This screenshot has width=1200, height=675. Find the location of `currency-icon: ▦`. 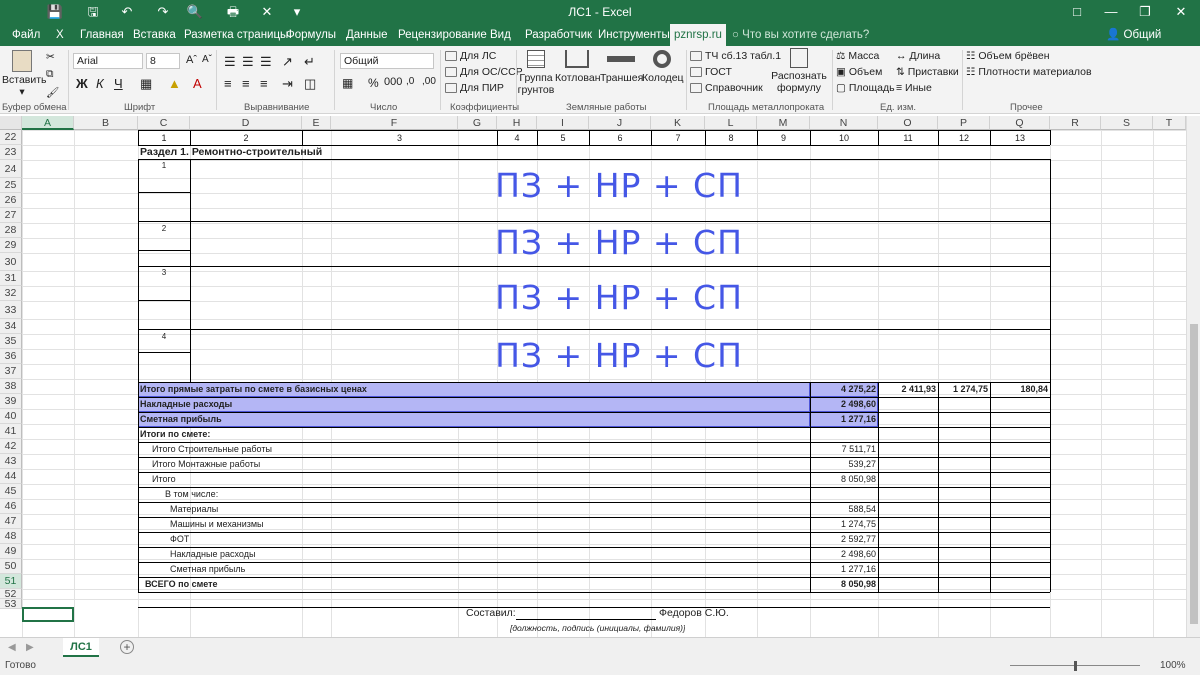

currency-icon: ▦ is located at coordinates (347, 83).